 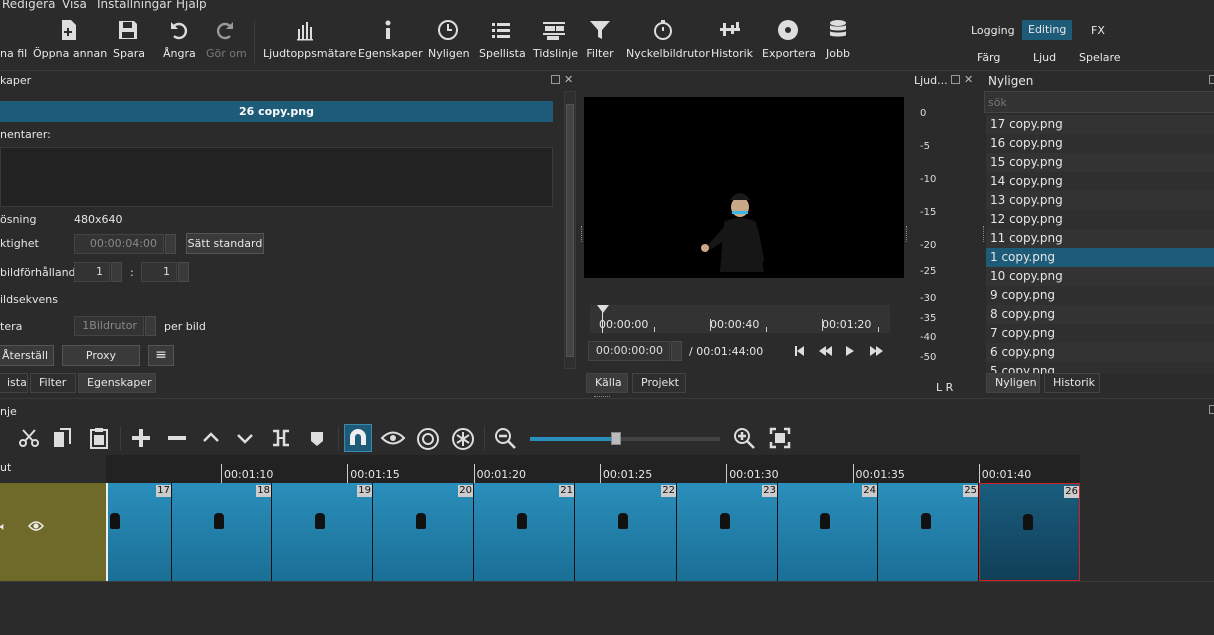 I want to click on keyframes-button: Nyckelbildrutor, so click(x=668, y=39).